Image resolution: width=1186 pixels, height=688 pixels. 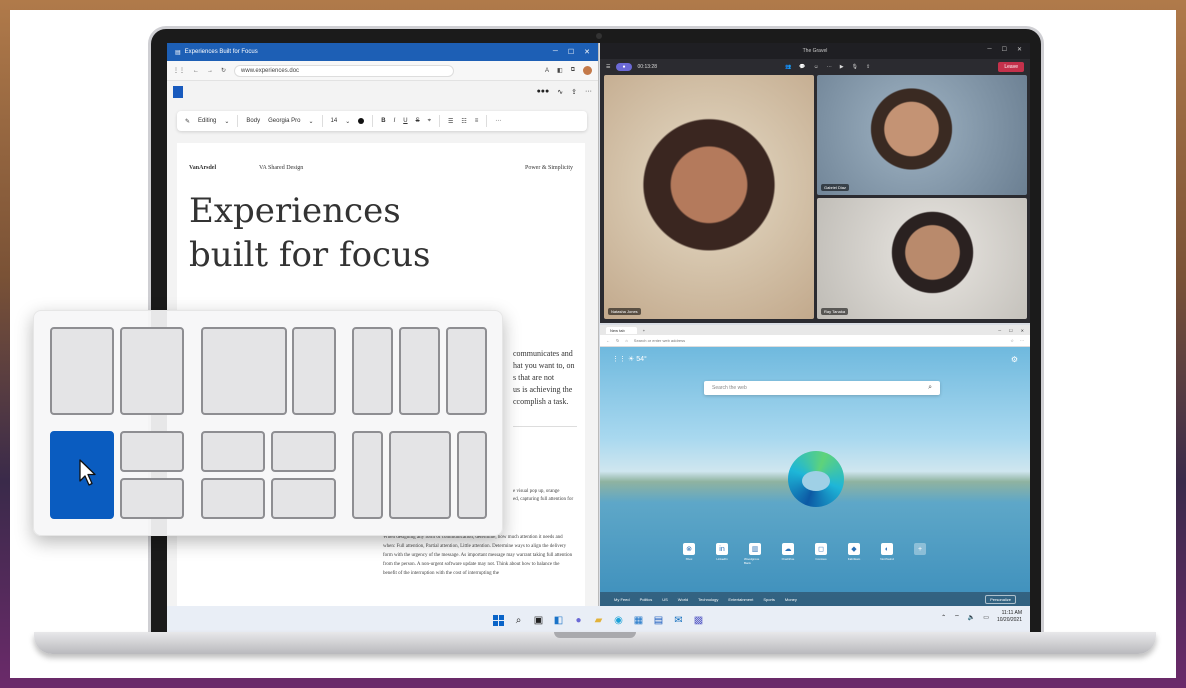 I want to click on feed-tab: Technology, so click(x=708, y=599).